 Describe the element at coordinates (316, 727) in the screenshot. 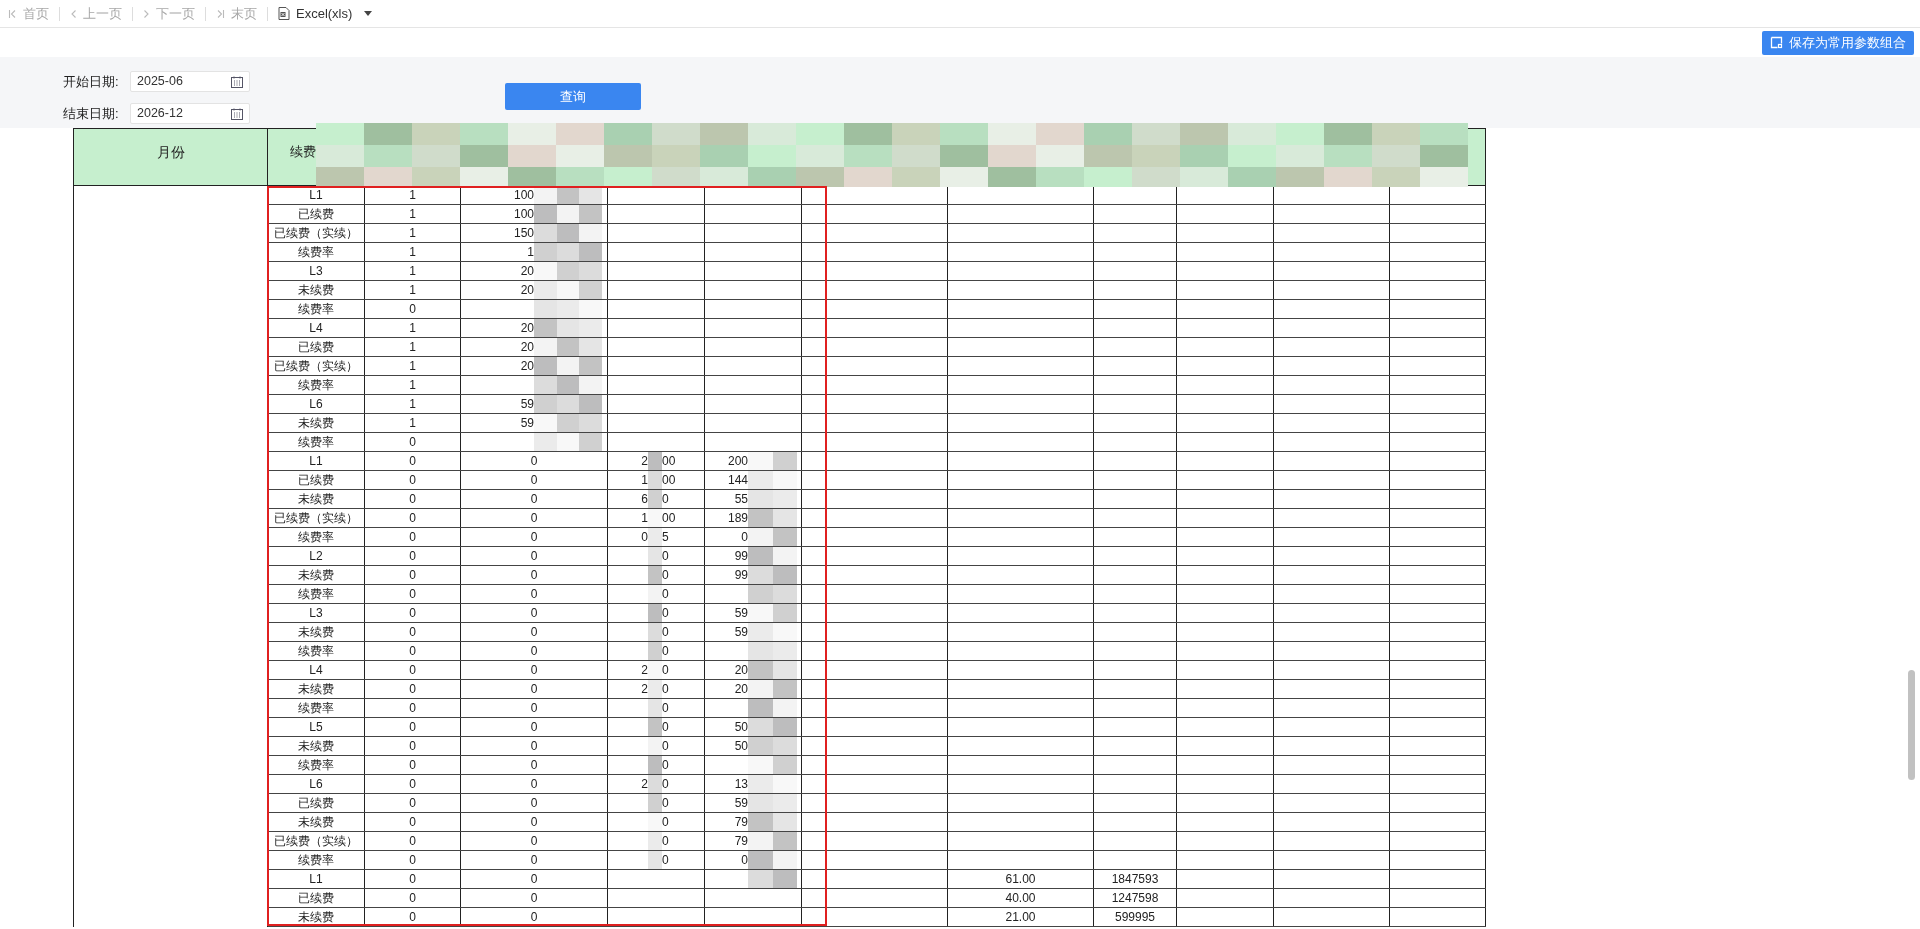

I see `row-label: L5` at that location.